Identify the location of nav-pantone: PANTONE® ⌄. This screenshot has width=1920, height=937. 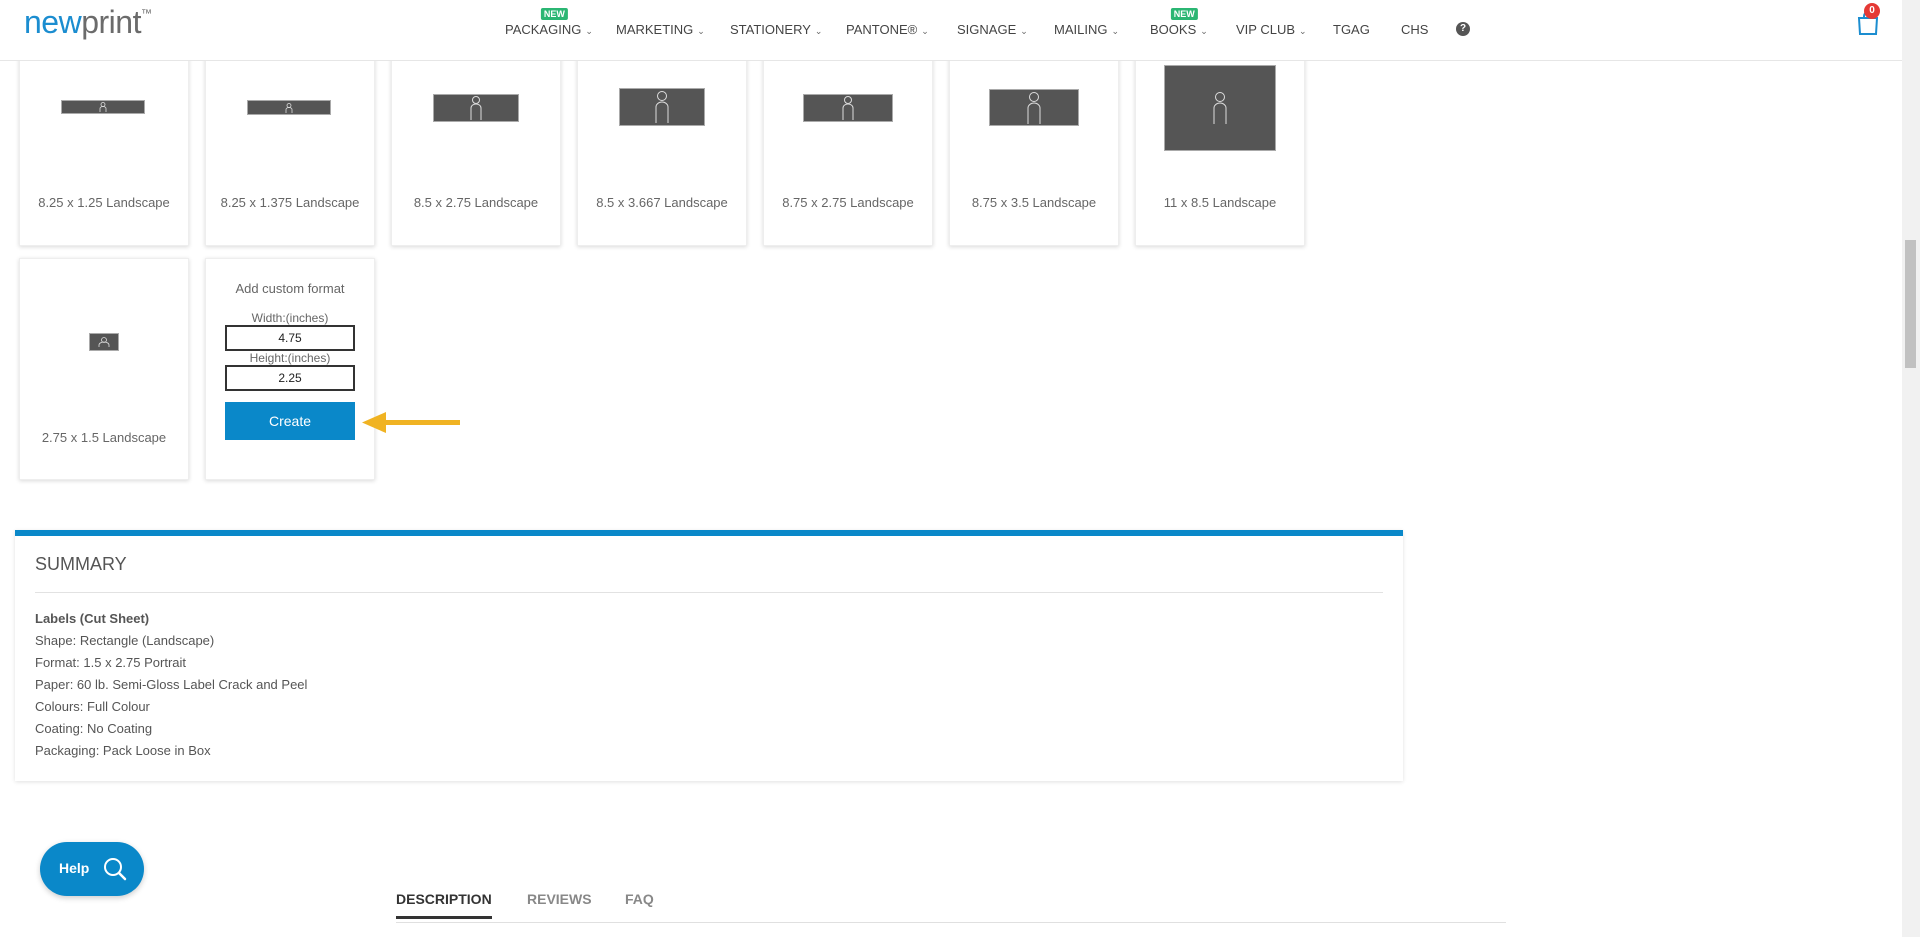
(887, 29).